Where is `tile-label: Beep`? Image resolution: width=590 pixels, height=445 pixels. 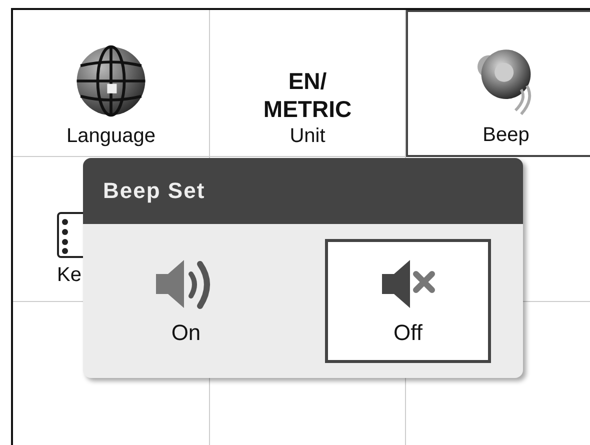 tile-label: Beep is located at coordinates (506, 135).